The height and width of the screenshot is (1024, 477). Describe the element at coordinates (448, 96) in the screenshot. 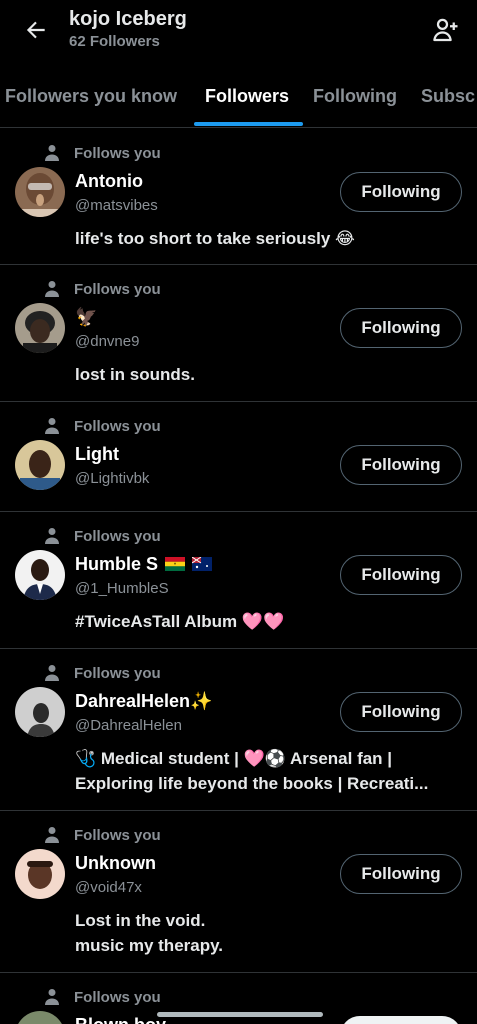

I see `tab-subscriptions: Subsc` at that location.